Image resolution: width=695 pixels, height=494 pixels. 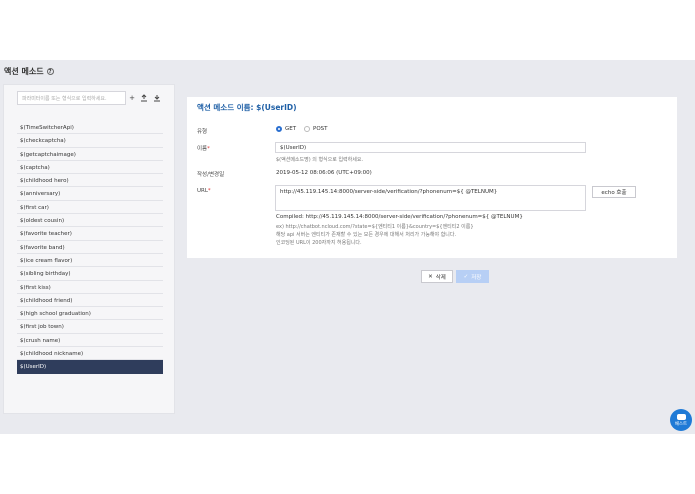 I want to click on save-button: ✓ 저장, so click(x=472, y=276).